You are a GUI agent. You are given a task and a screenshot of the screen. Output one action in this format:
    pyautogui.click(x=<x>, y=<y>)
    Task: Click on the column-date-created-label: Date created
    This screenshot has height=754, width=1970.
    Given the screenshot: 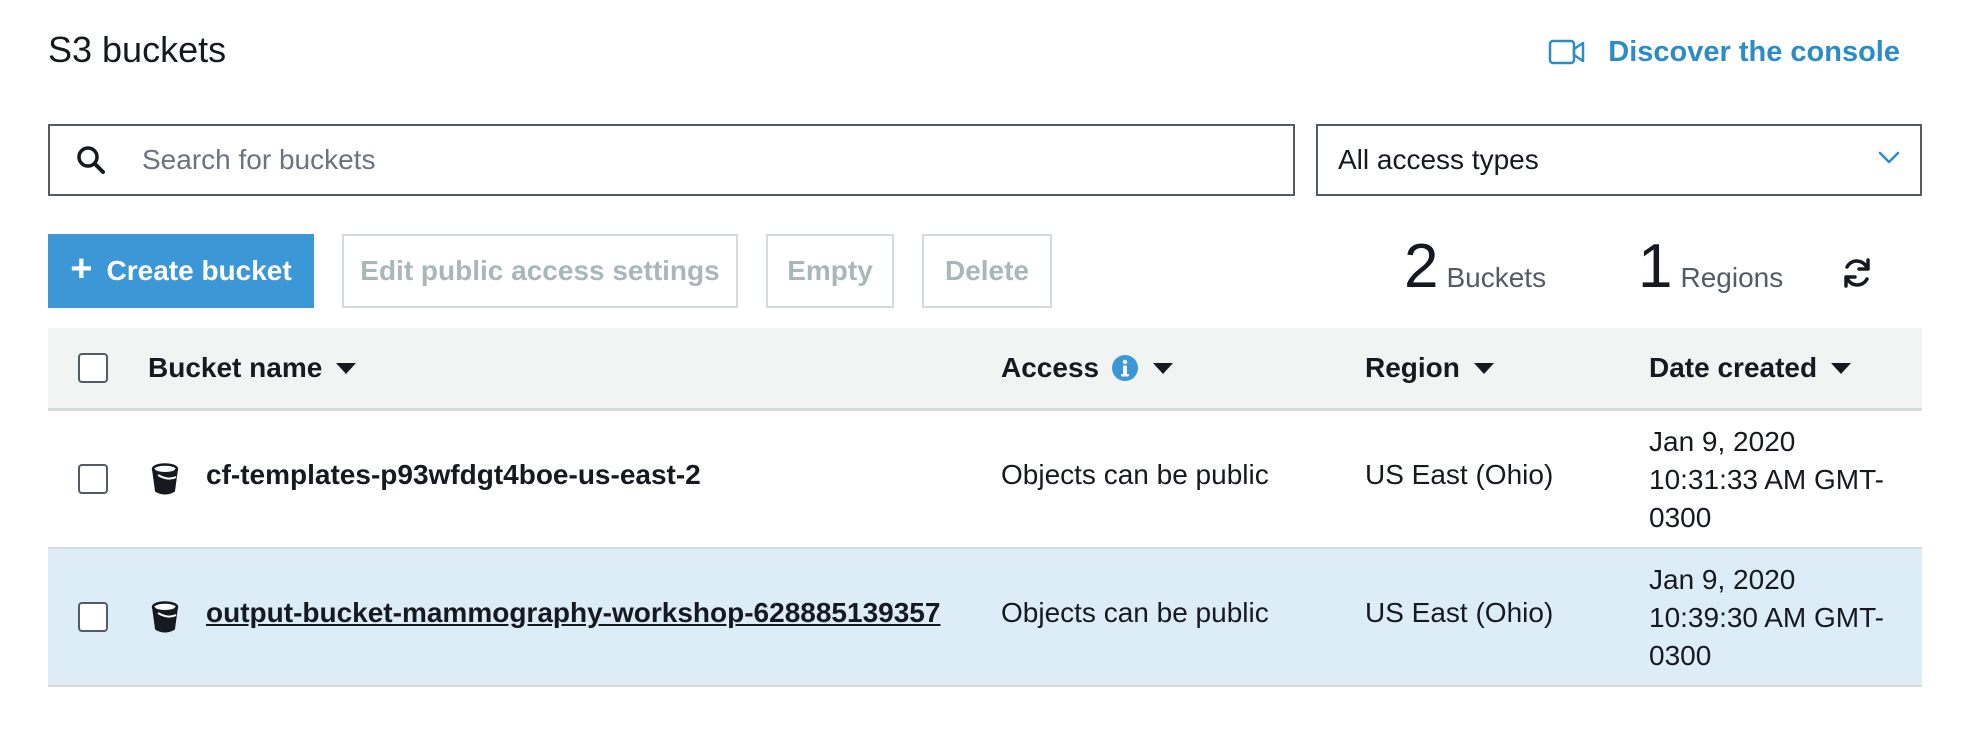 What is the action you would take?
    pyautogui.click(x=1733, y=367)
    